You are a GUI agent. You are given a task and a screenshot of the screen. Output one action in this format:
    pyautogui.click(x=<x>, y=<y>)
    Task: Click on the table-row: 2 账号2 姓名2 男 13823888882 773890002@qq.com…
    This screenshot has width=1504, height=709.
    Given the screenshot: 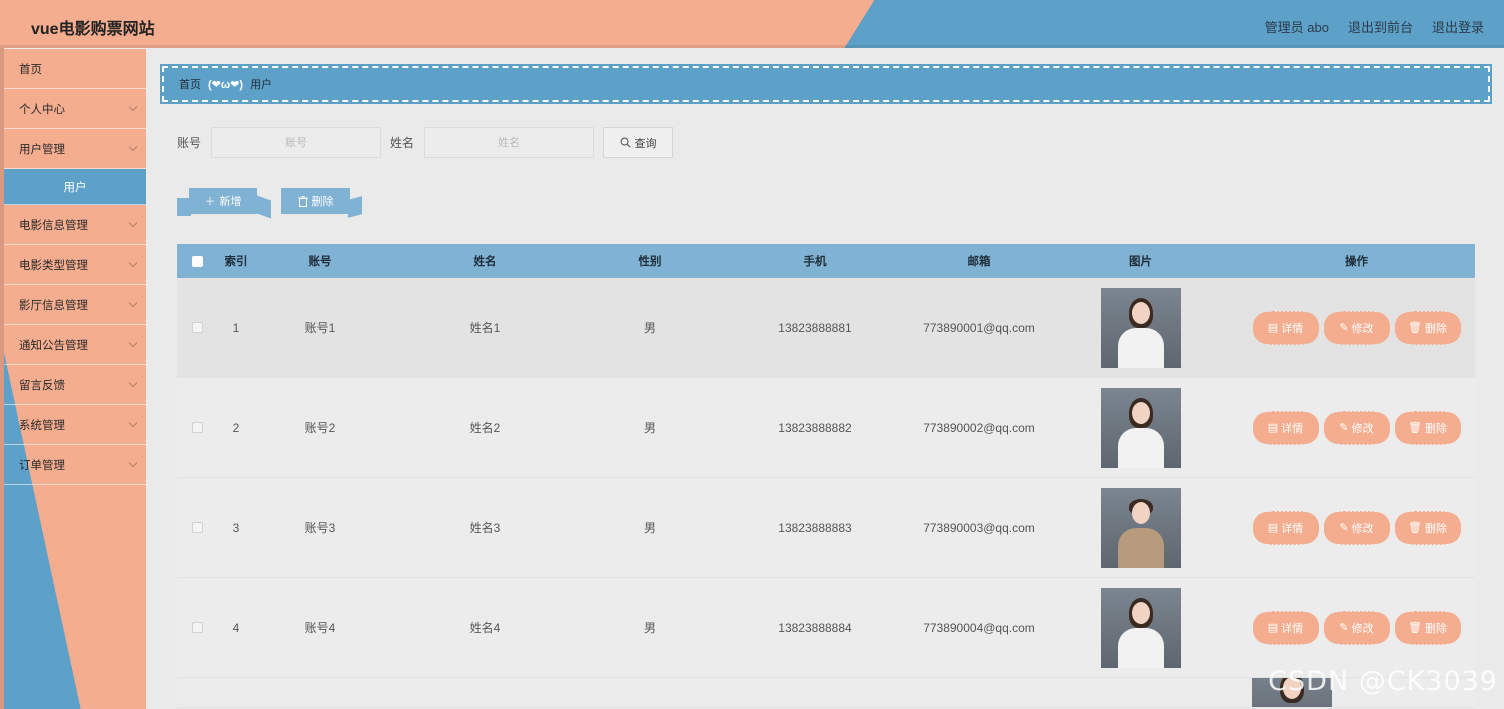 What is the action you would take?
    pyautogui.click(x=826, y=428)
    